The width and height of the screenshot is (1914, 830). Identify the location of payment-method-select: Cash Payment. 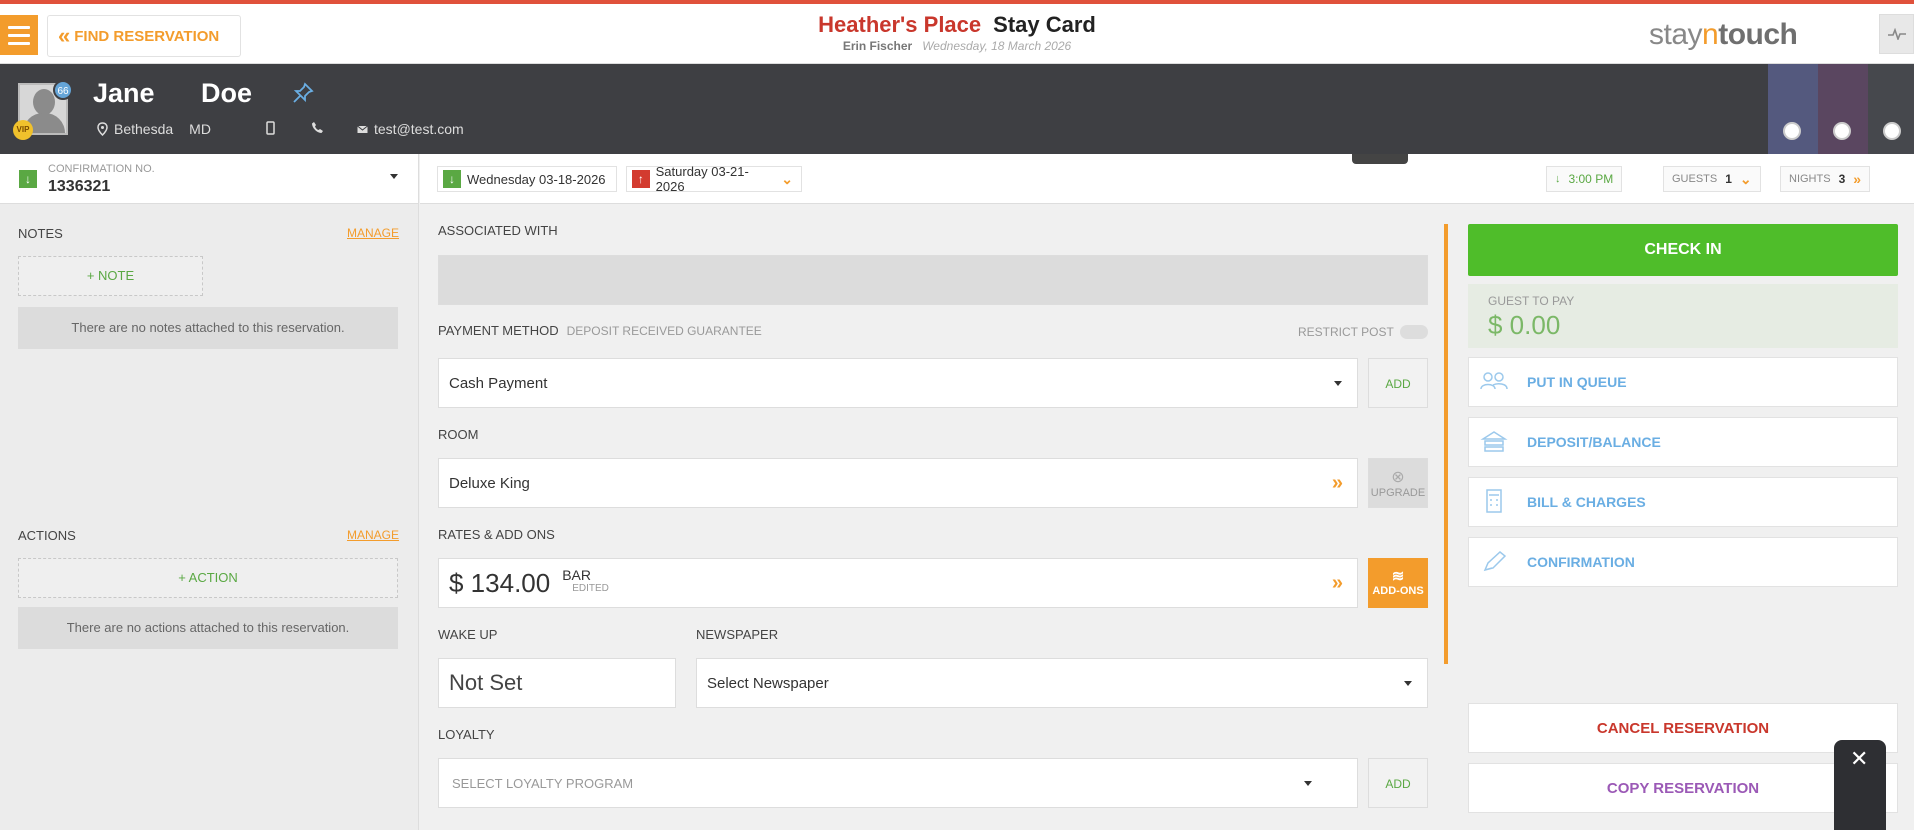
(898, 383).